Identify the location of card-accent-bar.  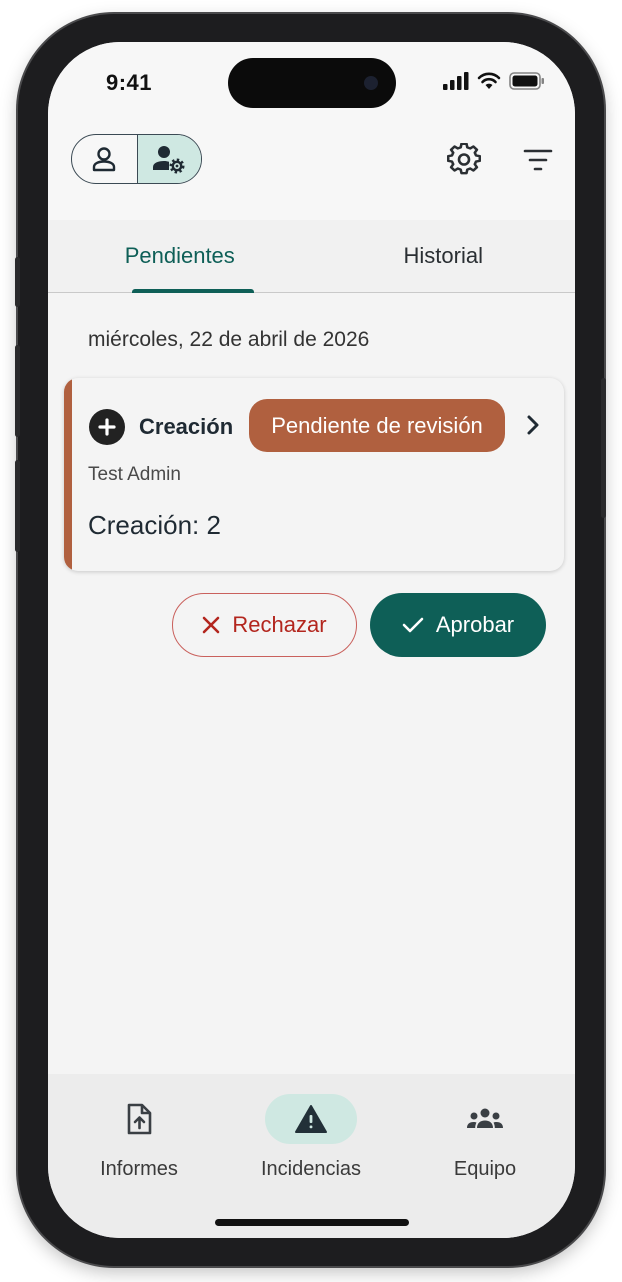
(68, 474).